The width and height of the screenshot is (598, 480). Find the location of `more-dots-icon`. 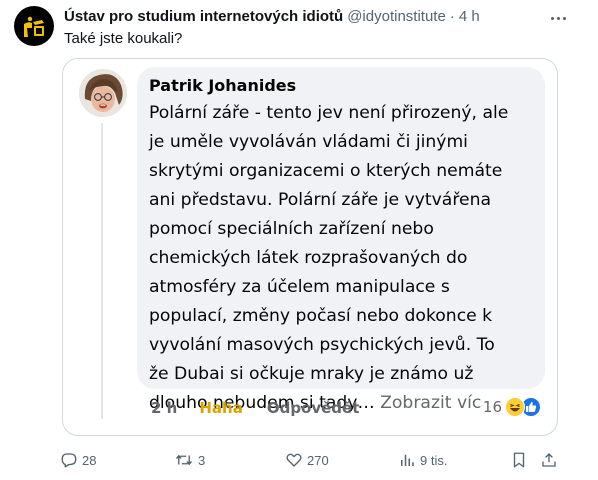

more-dots-icon is located at coordinates (552, 18).